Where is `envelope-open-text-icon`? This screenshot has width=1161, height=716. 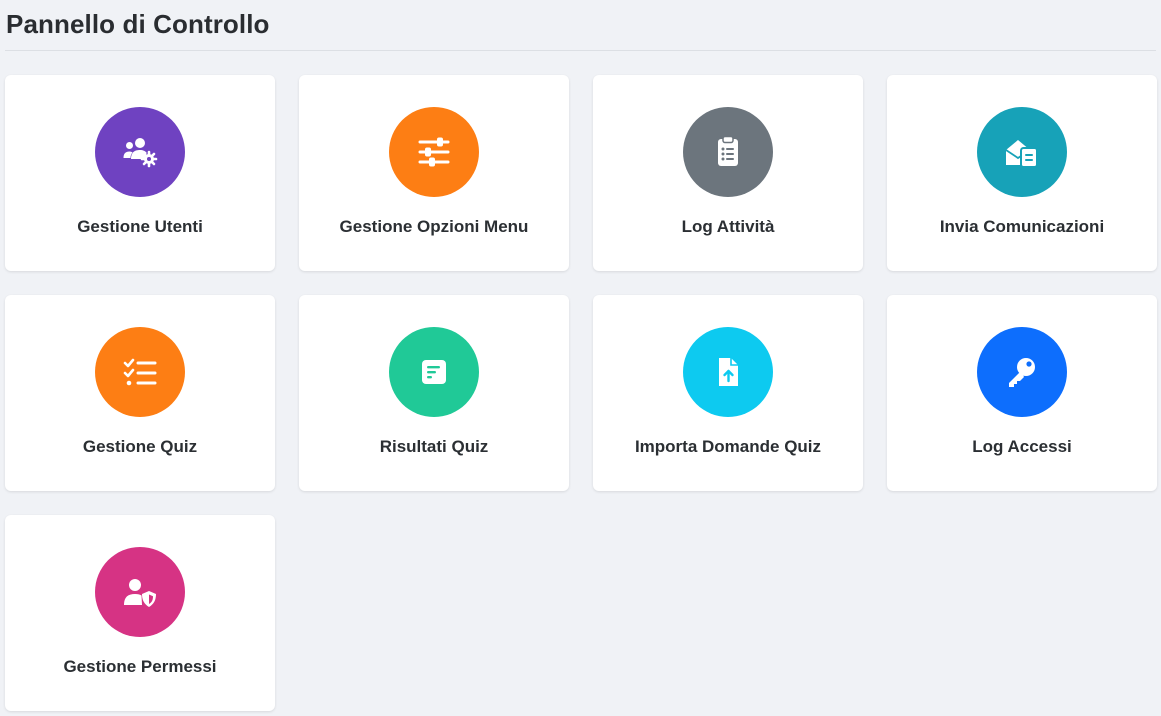
envelope-open-text-icon is located at coordinates (1021, 154).